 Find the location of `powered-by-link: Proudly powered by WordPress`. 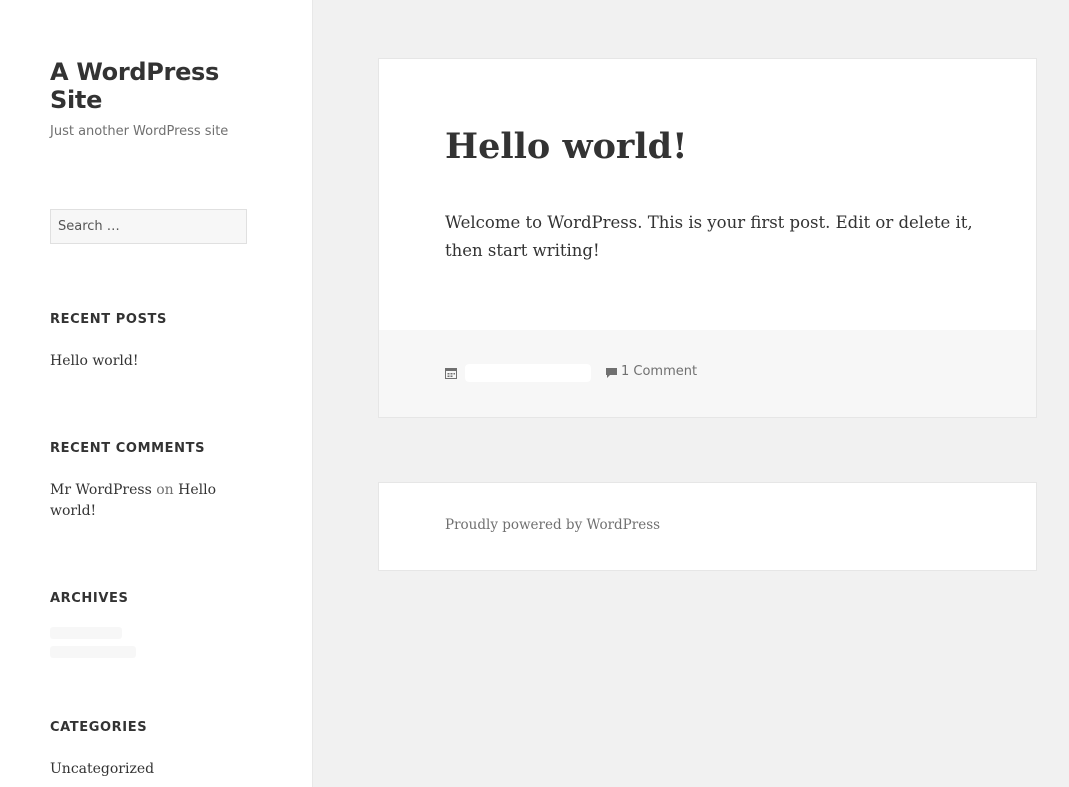

powered-by-link: Proudly powered by WordPress is located at coordinates (552, 525).